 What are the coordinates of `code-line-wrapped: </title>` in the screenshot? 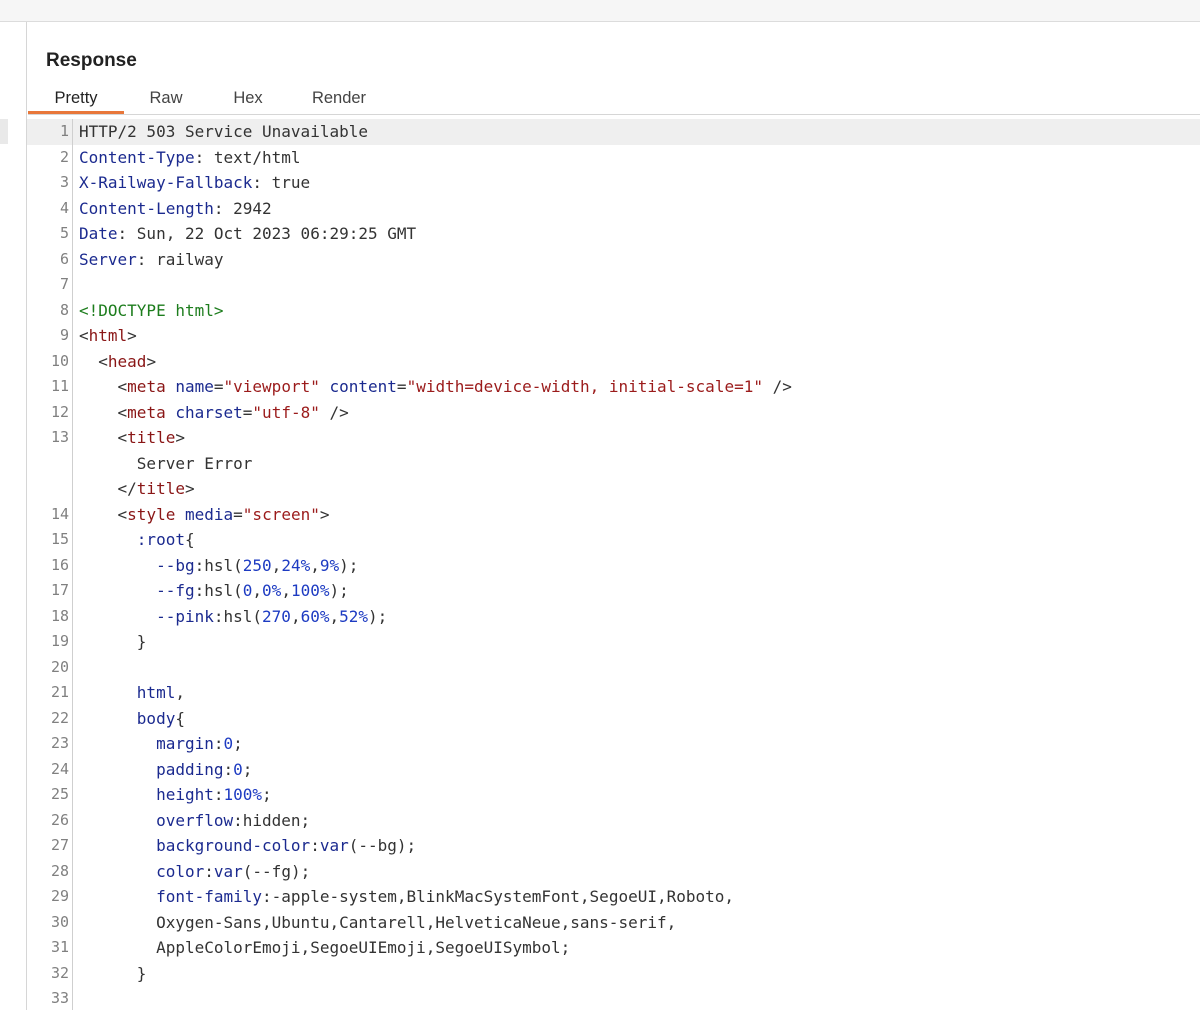 It's located at (613, 489).